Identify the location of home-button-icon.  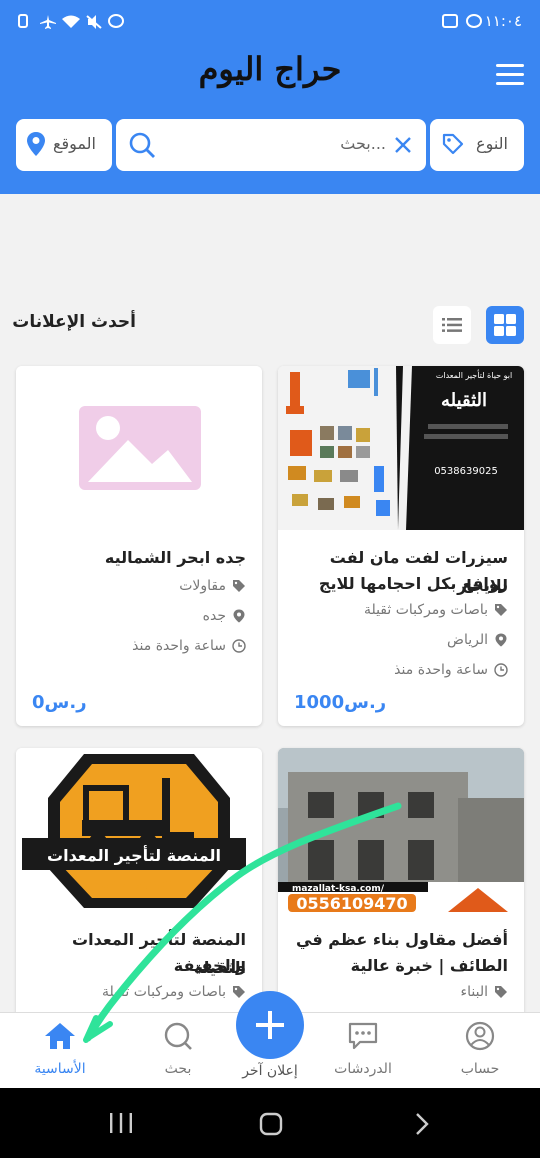
(271, 1124).